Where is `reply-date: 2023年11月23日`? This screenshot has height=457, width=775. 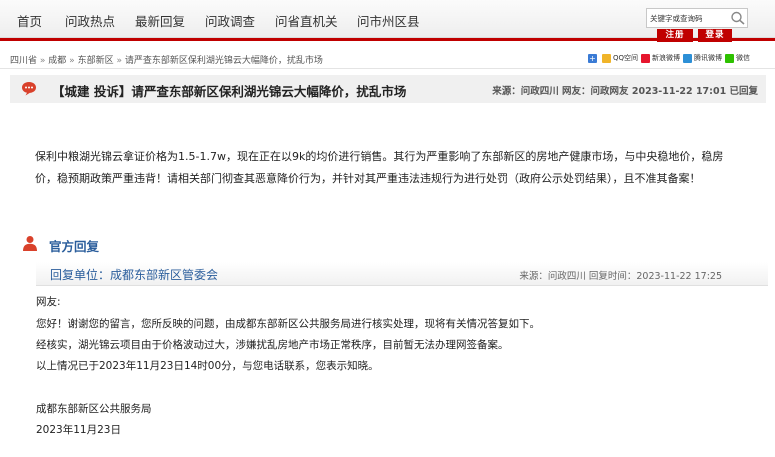 reply-date: 2023年11月23日 is located at coordinates (78, 430).